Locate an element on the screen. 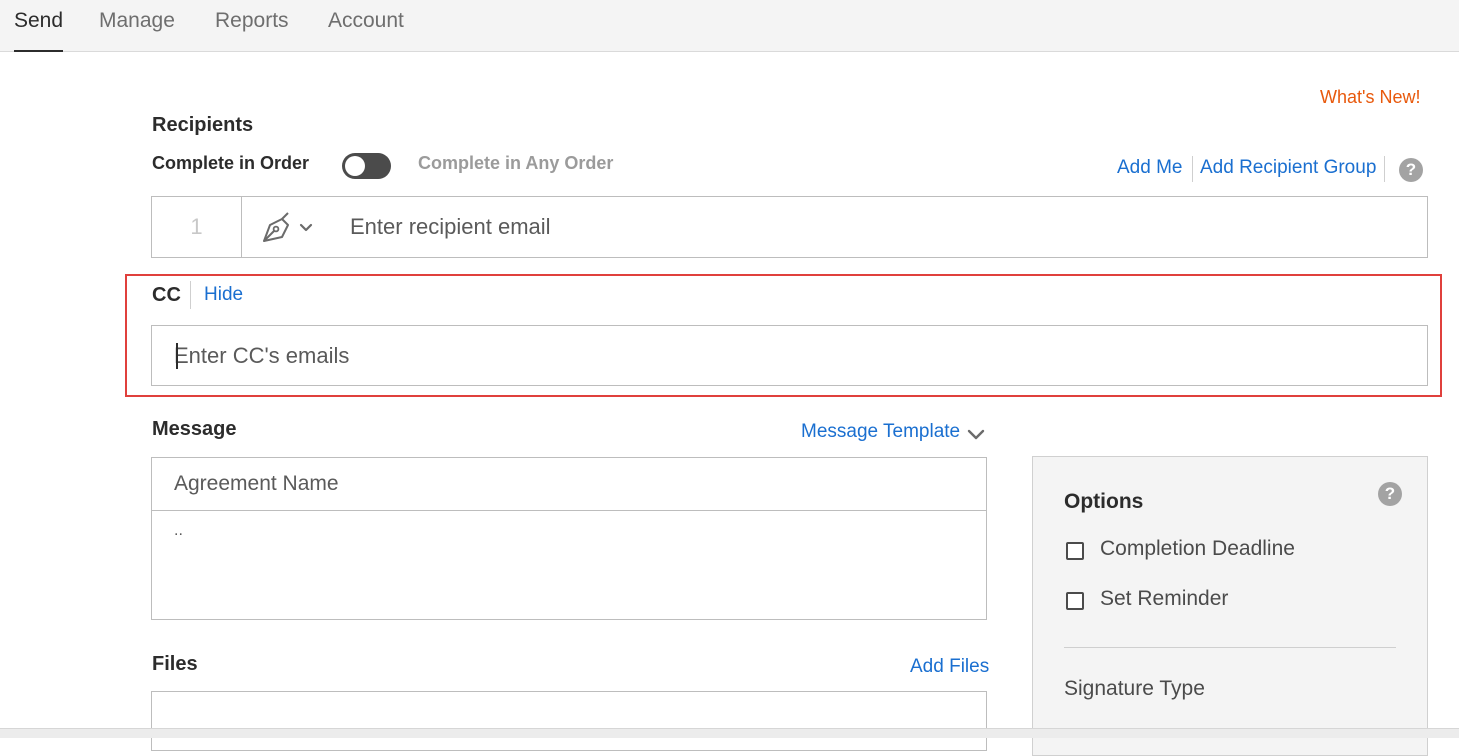 This screenshot has height=756, width=1459. recipient-email-input is located at coordinates (880, 227).